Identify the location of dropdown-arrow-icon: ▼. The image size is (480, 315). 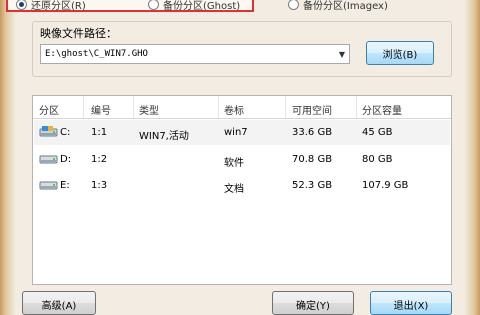
(342, 54).